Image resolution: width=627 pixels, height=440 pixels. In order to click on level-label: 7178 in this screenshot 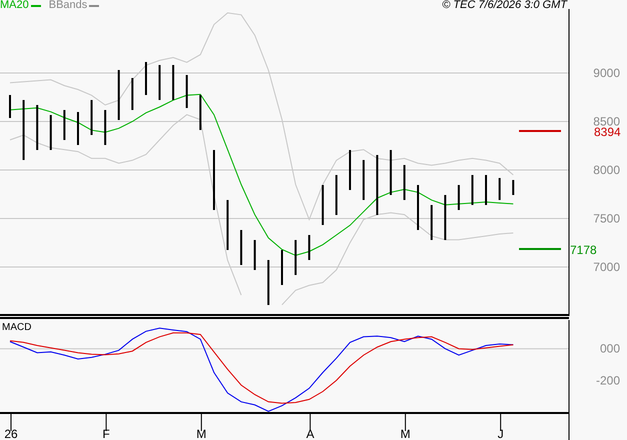, I will do `click(583, 250)`.